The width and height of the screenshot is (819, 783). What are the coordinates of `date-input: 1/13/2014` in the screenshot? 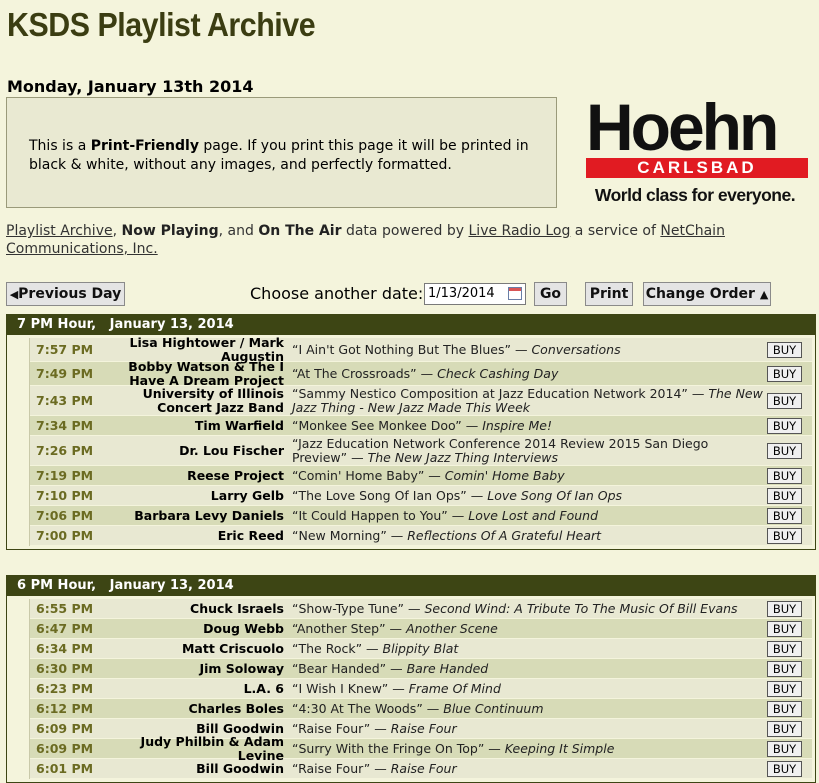 It's located at (475, 294).